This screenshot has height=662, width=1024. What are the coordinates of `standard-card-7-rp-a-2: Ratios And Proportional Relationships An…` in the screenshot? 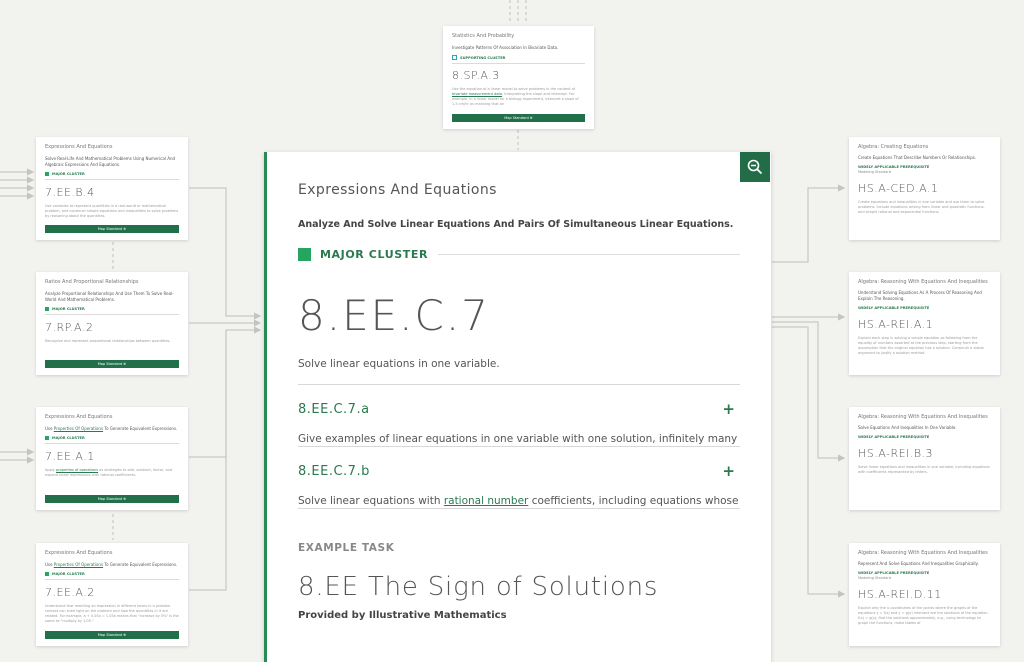 It's located at (112, 323).